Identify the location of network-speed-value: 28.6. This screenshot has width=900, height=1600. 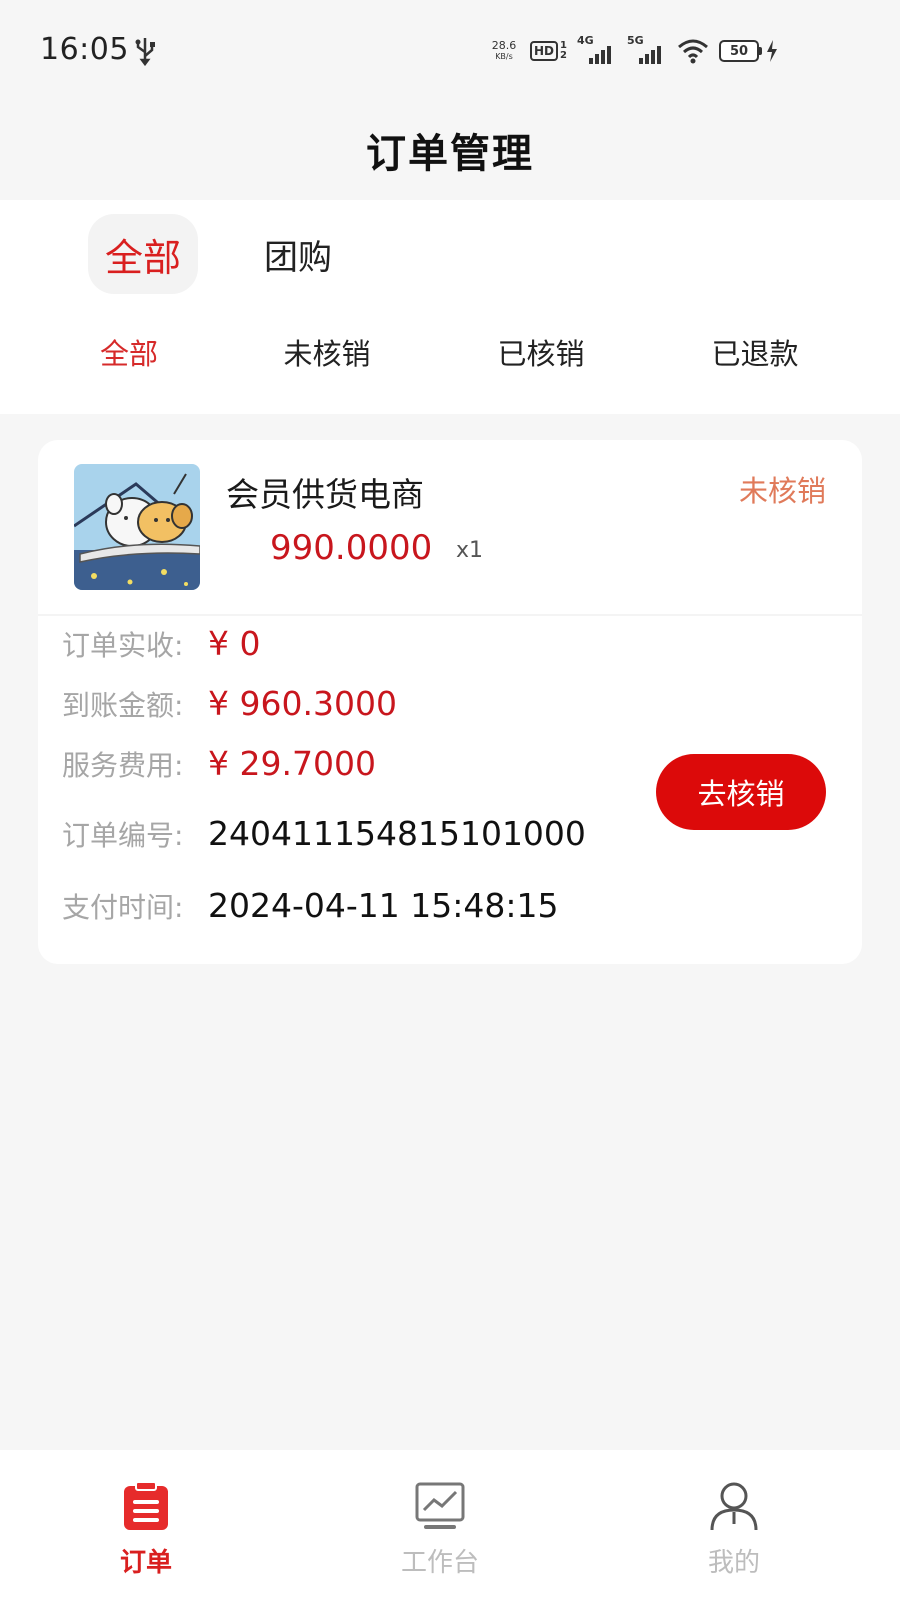
(504, 45).